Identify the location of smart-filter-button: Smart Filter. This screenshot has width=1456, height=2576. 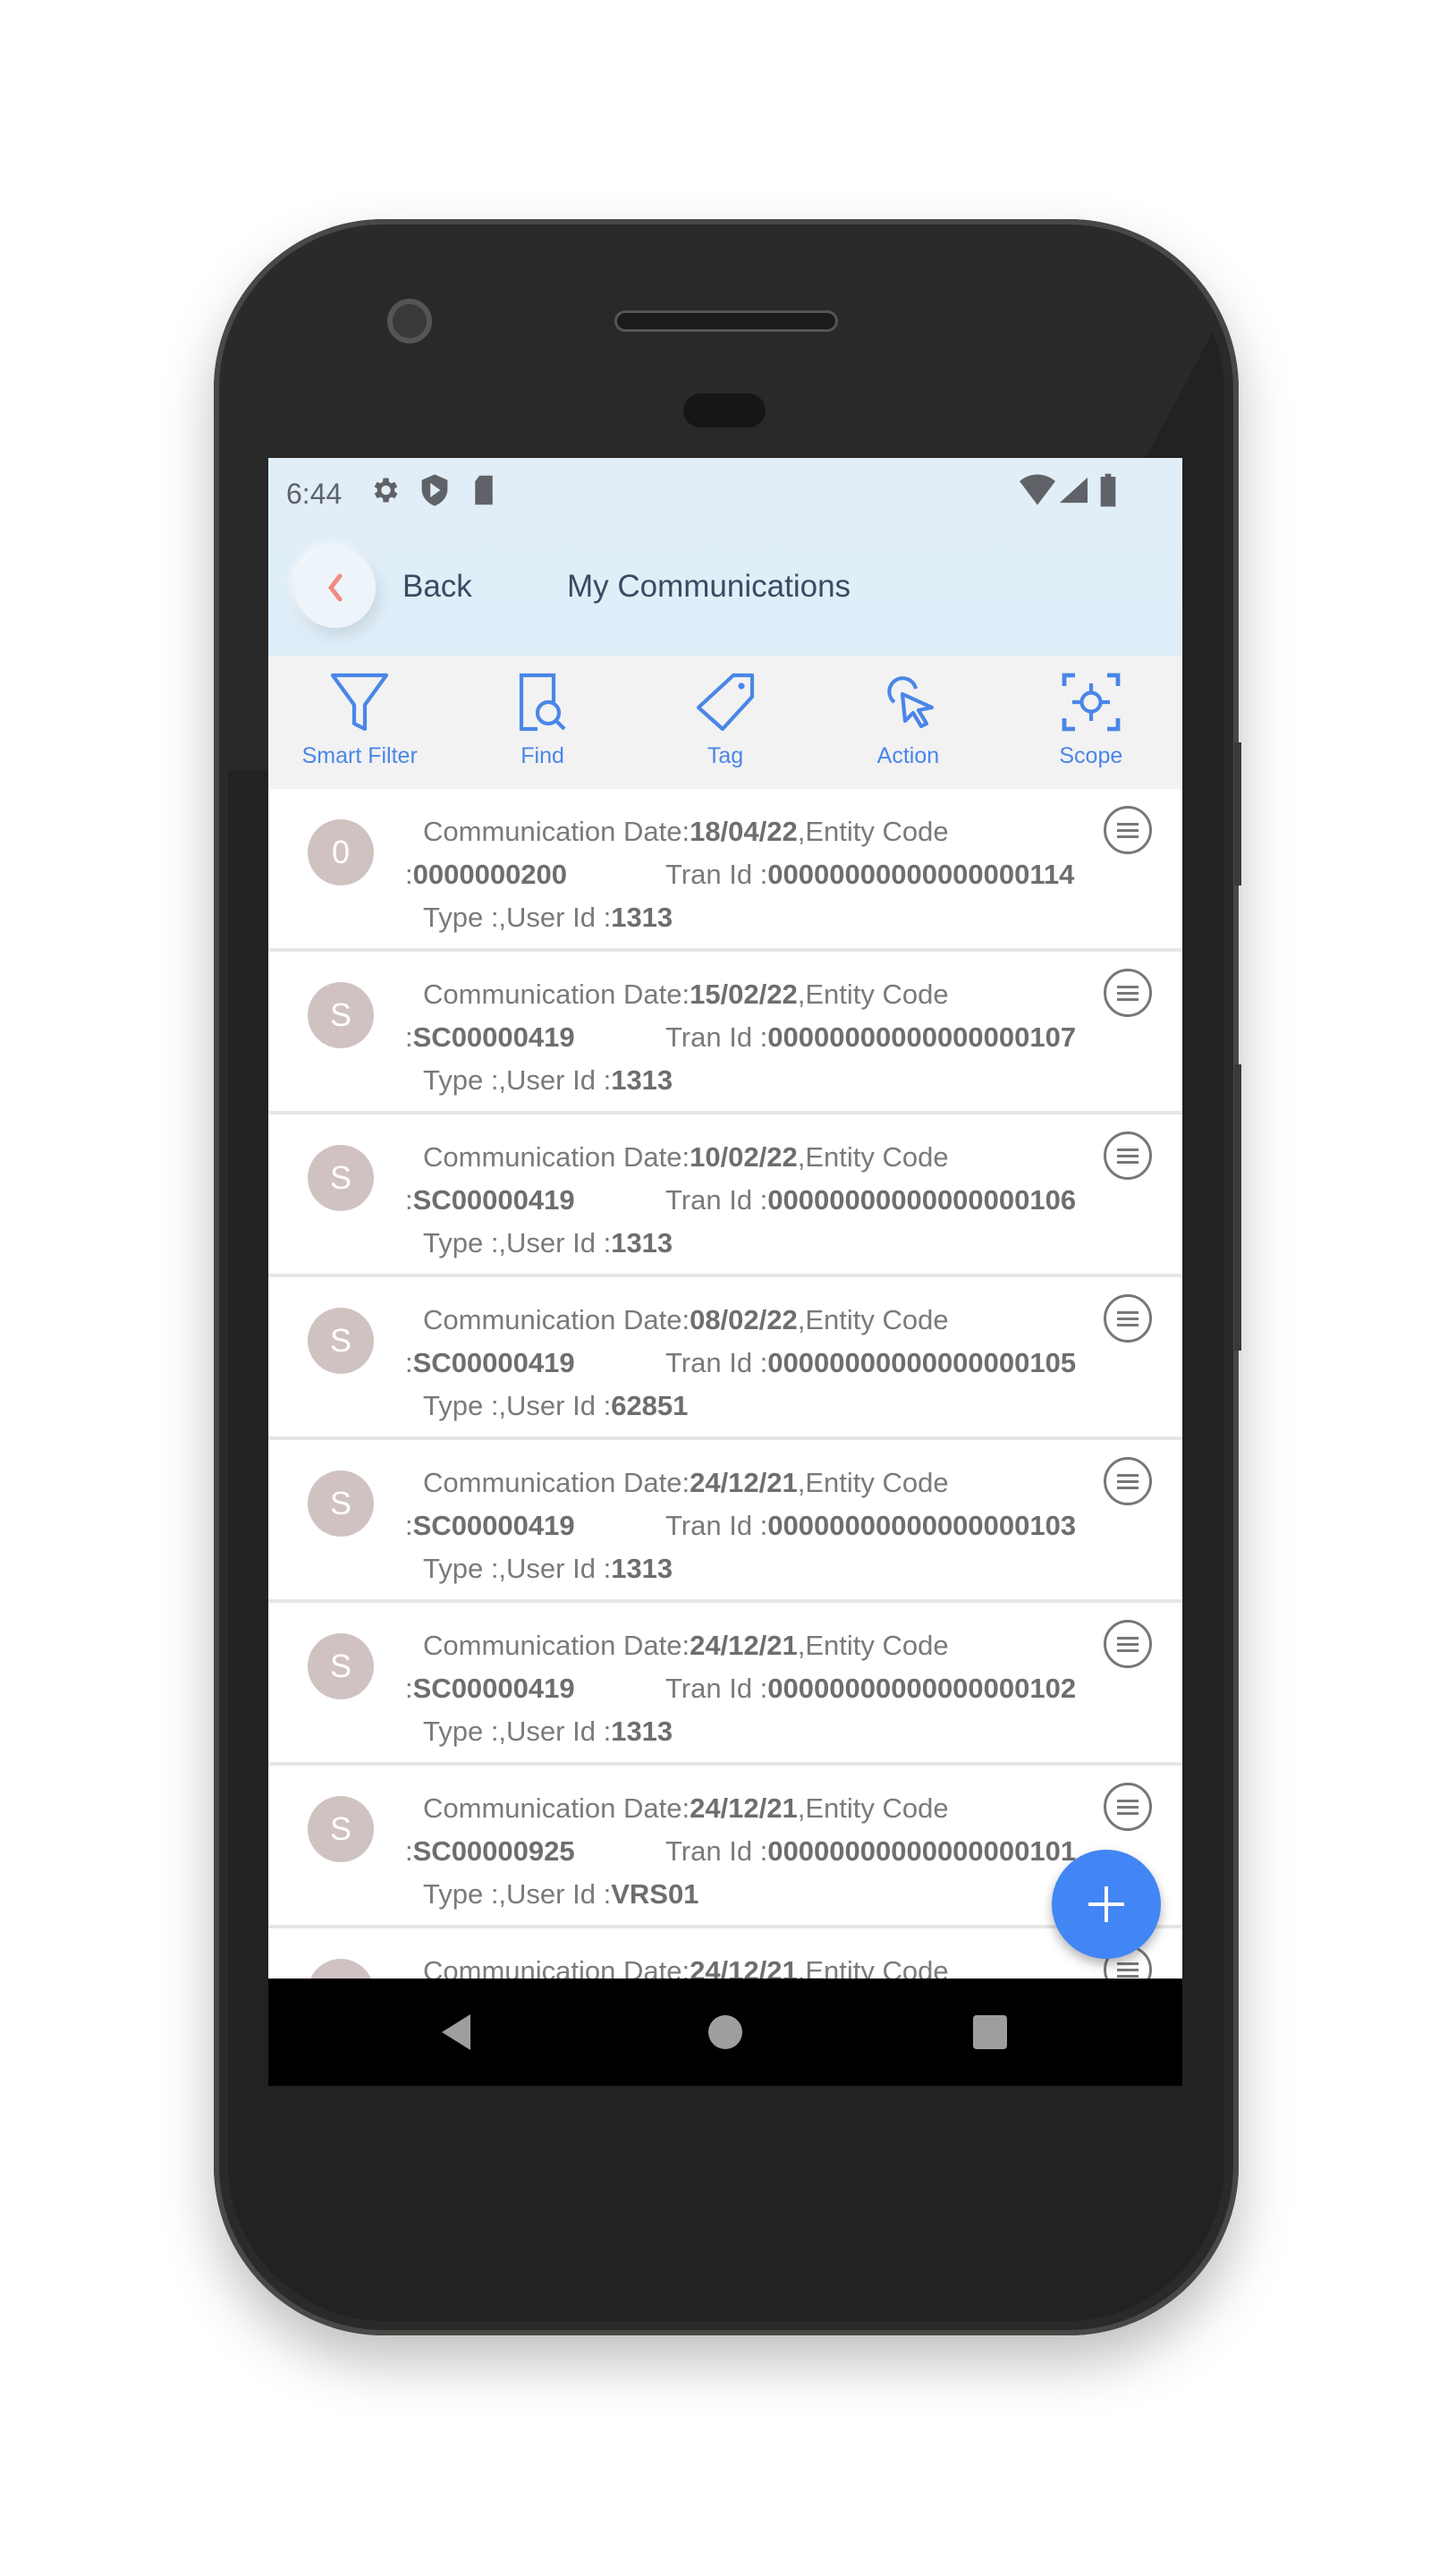
(359, 722).